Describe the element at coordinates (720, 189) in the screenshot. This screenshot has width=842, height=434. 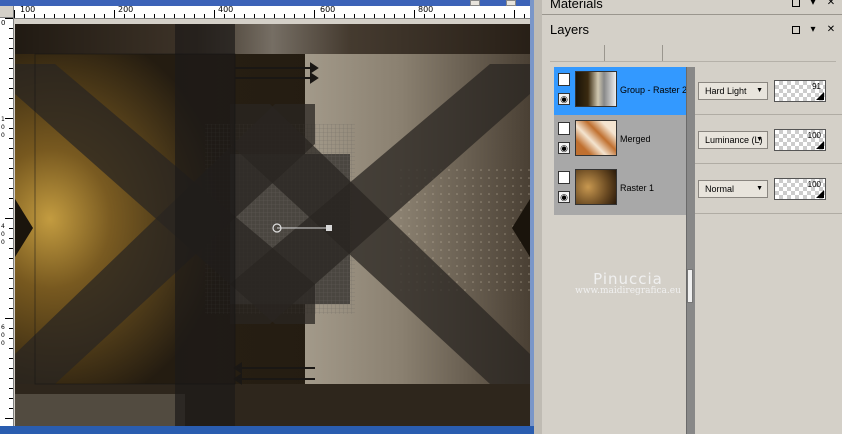
I see `blend-mode-value: Normal` at that location.